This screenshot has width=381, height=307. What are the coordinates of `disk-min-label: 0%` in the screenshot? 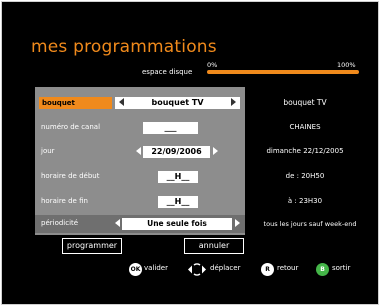 It's located at (212, 65).